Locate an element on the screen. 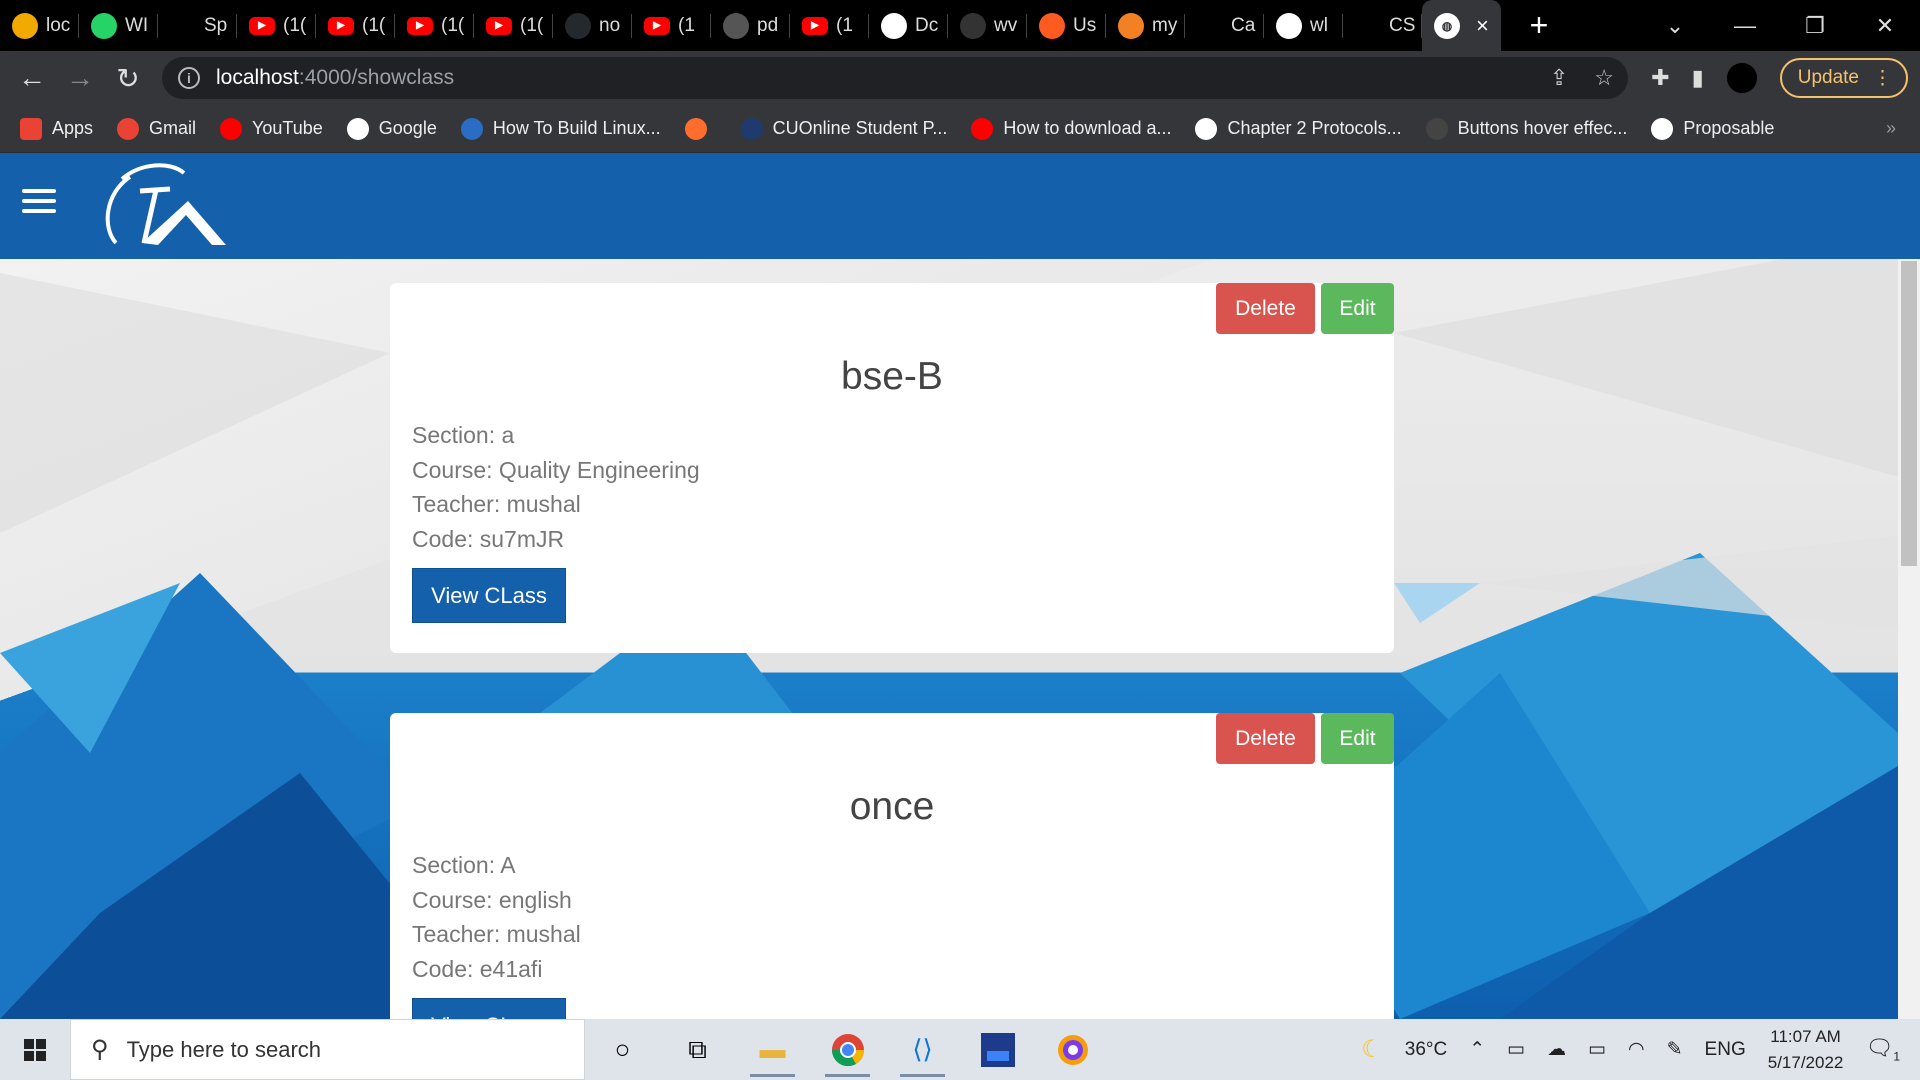  side-panel-icon: ▮ is located at coordinates (1698, 78).